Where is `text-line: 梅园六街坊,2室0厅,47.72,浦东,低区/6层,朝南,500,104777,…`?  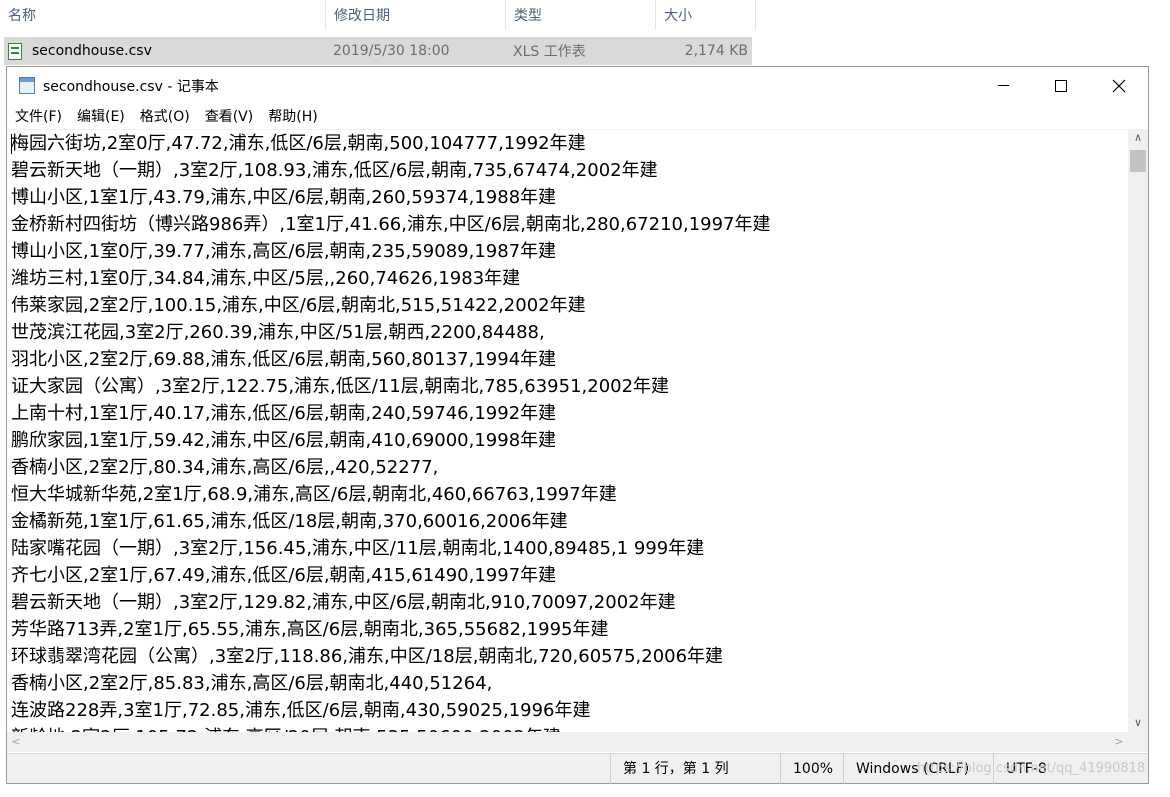 text-line: 梅园六街坊,2室0厅,47.72,浦东,低区/6层,朝南,500,104777,… is located at coordinates (567, 143).